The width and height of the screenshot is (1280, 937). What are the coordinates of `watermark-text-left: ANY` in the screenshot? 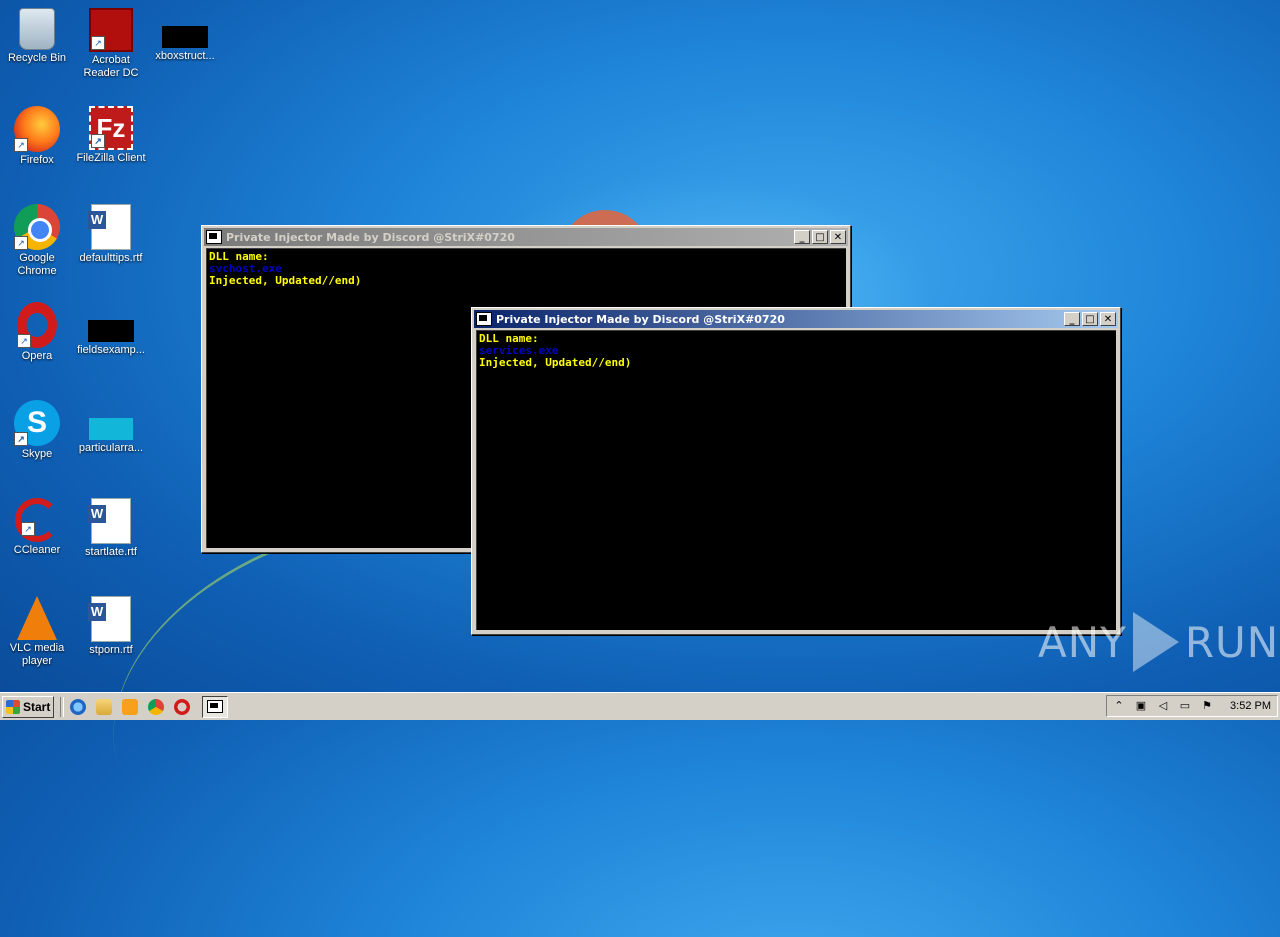 It's located at (1082, 642).